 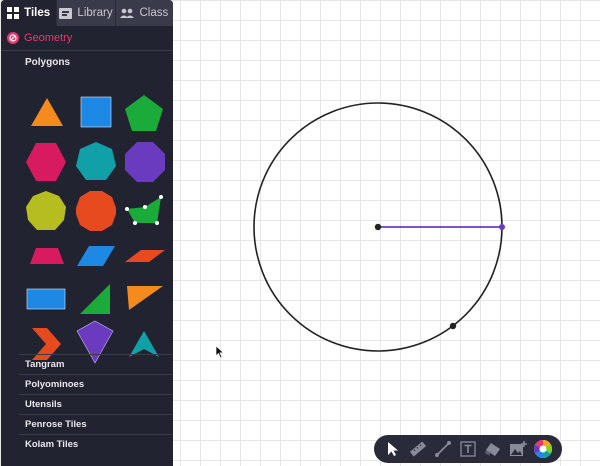 I want to click on tab-library: Library, so click(x=86, y=13).